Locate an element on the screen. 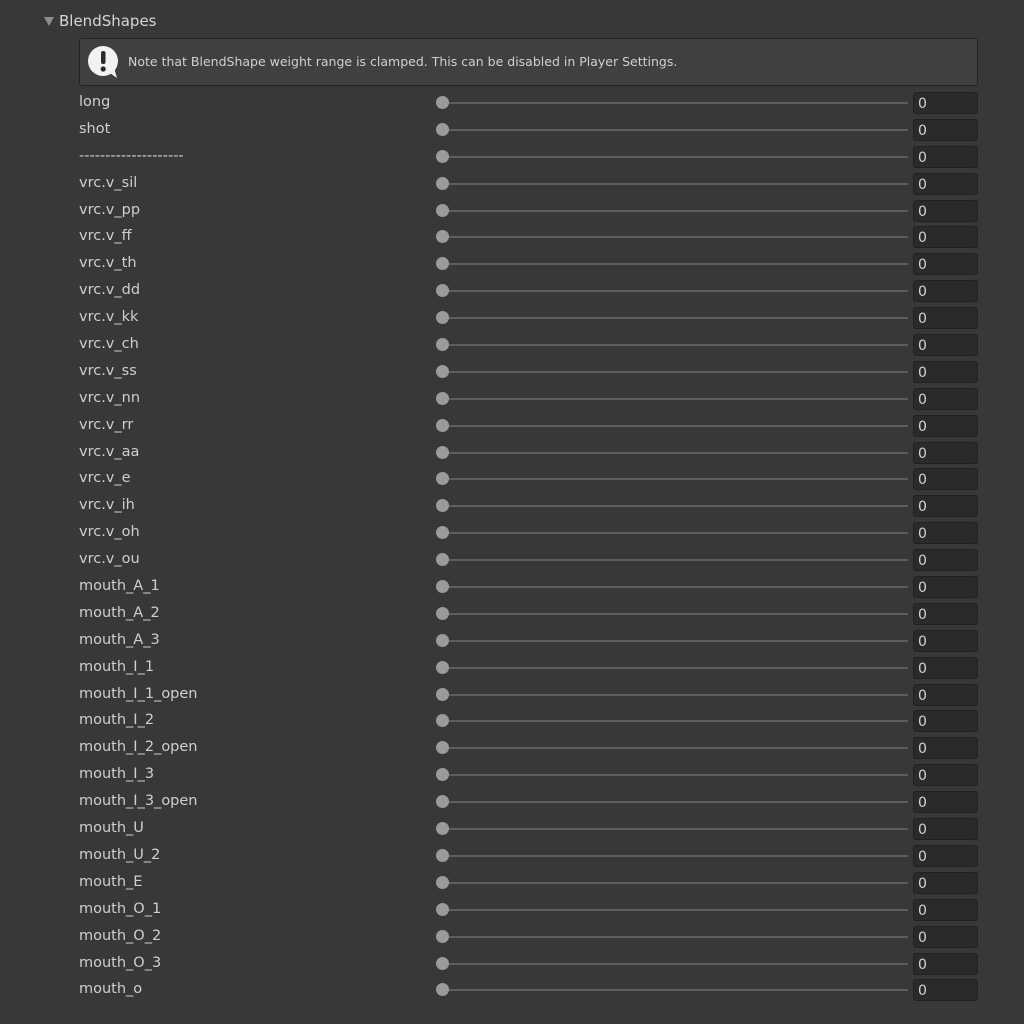 The image size is (1024, 1024). blendshapes-foldout: BlendShapes is located at coordinates (512, 23).